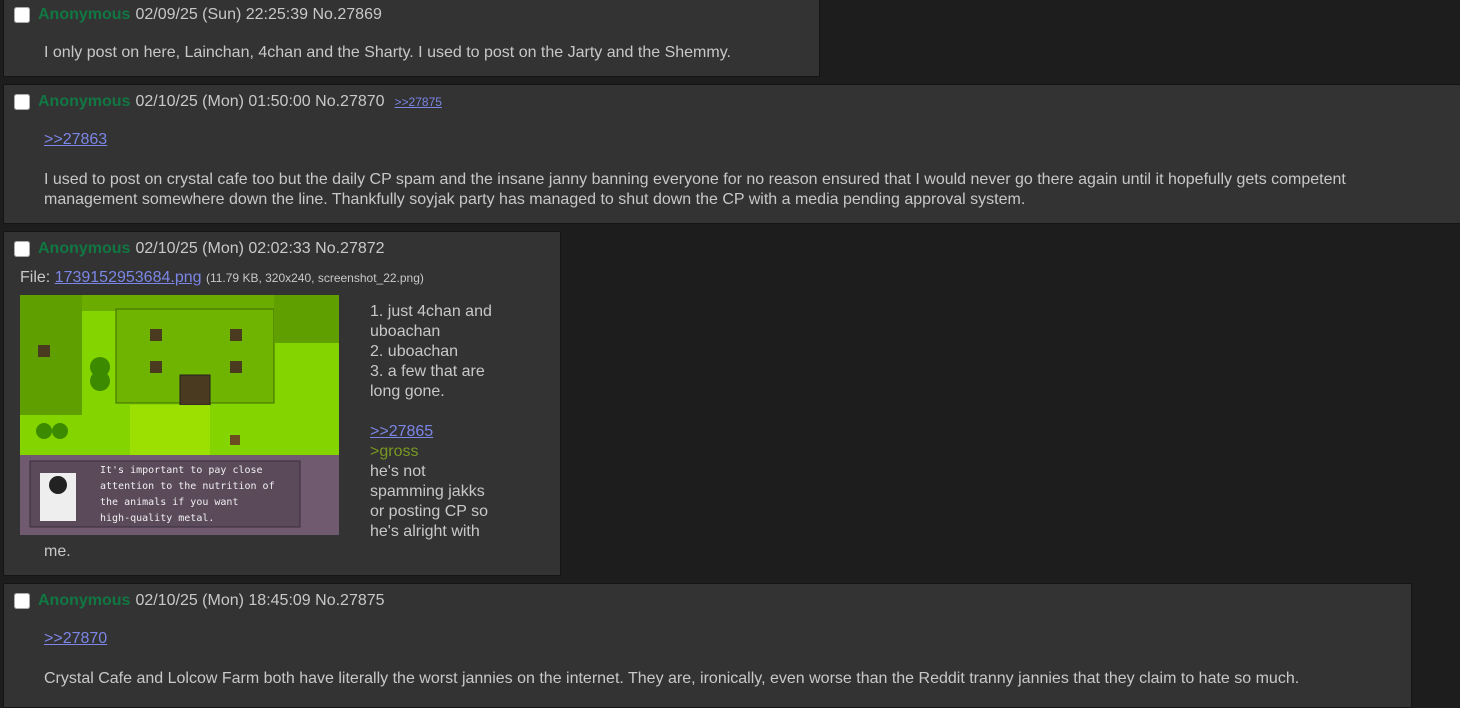  I want to click on svg-text: It's important to pay close, so click(181, 470).